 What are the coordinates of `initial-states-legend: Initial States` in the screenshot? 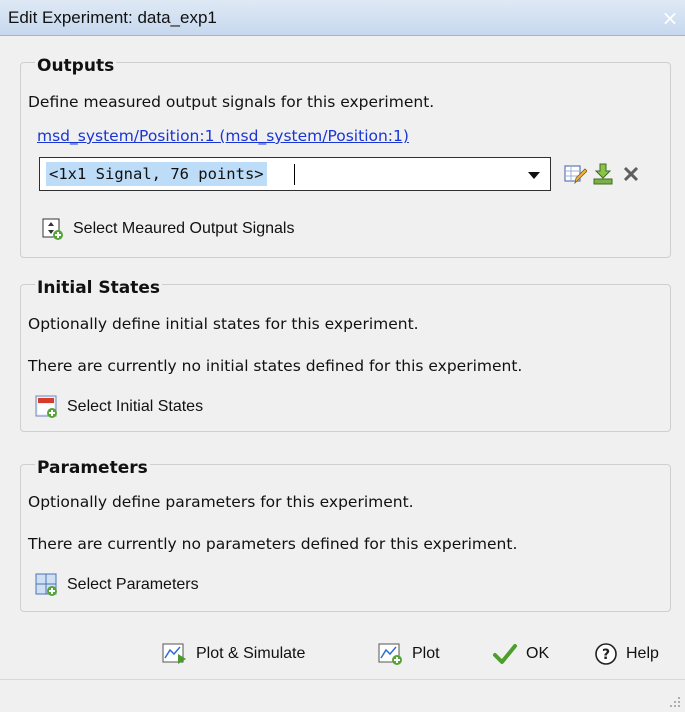 It's located at (99, 288).